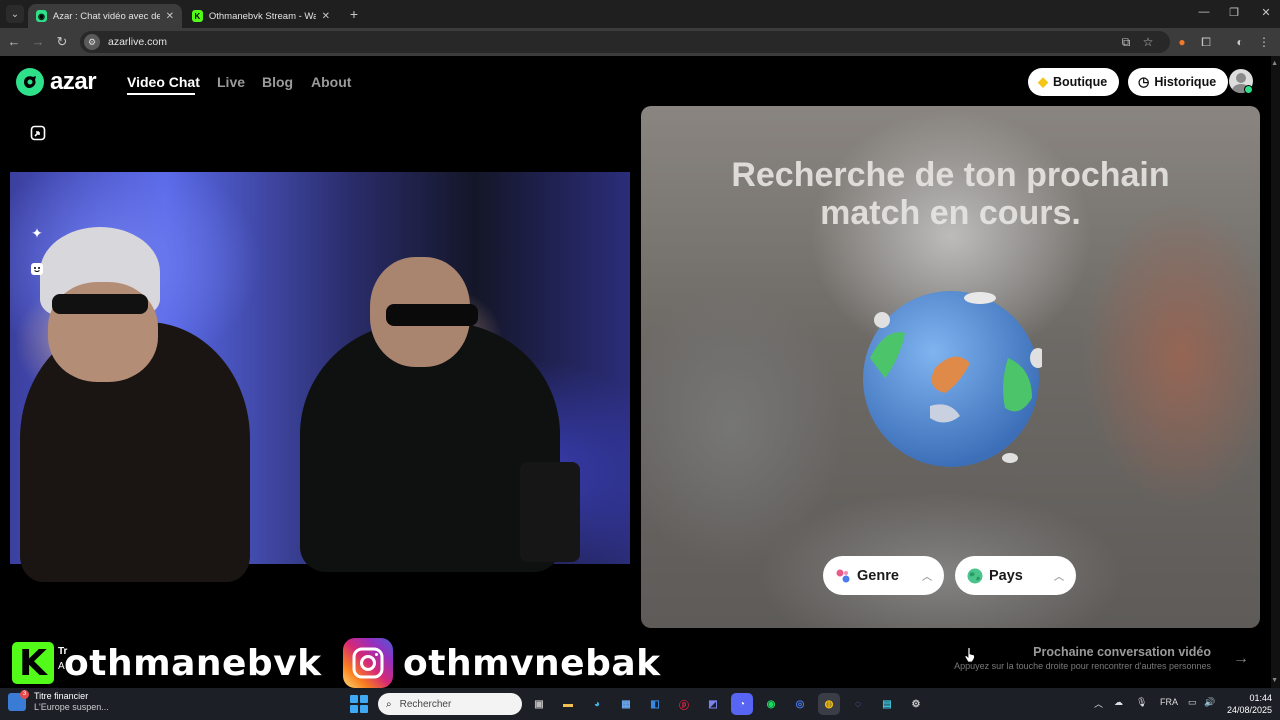 This screenshot has height=720, width=1280. What do you see at coordinates (163, 82) in the screenshot?
I see `nav-video-chat: Video Chat` at bounding box center [163, 82].